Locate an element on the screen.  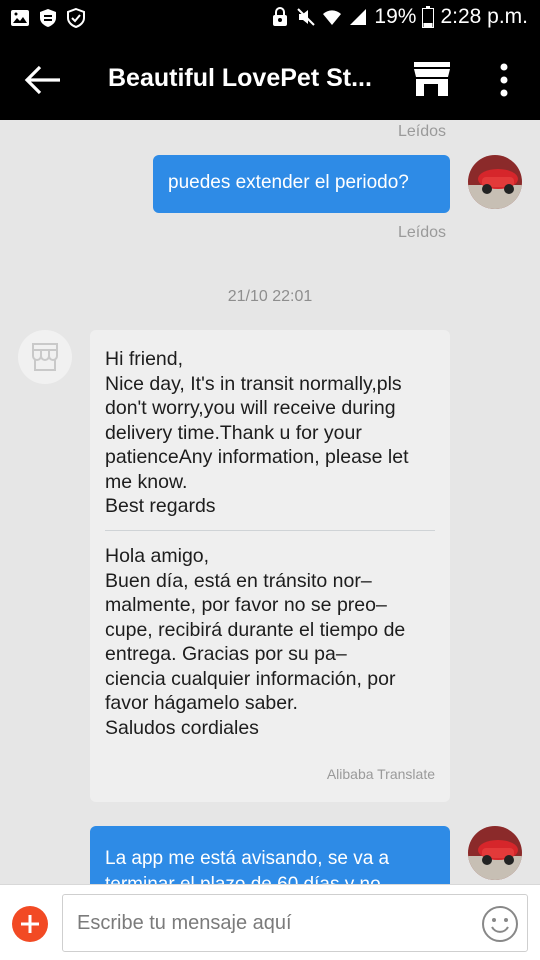
outgoing-message-text: puedes extender el periodo? is located at coordinates (288, 182).